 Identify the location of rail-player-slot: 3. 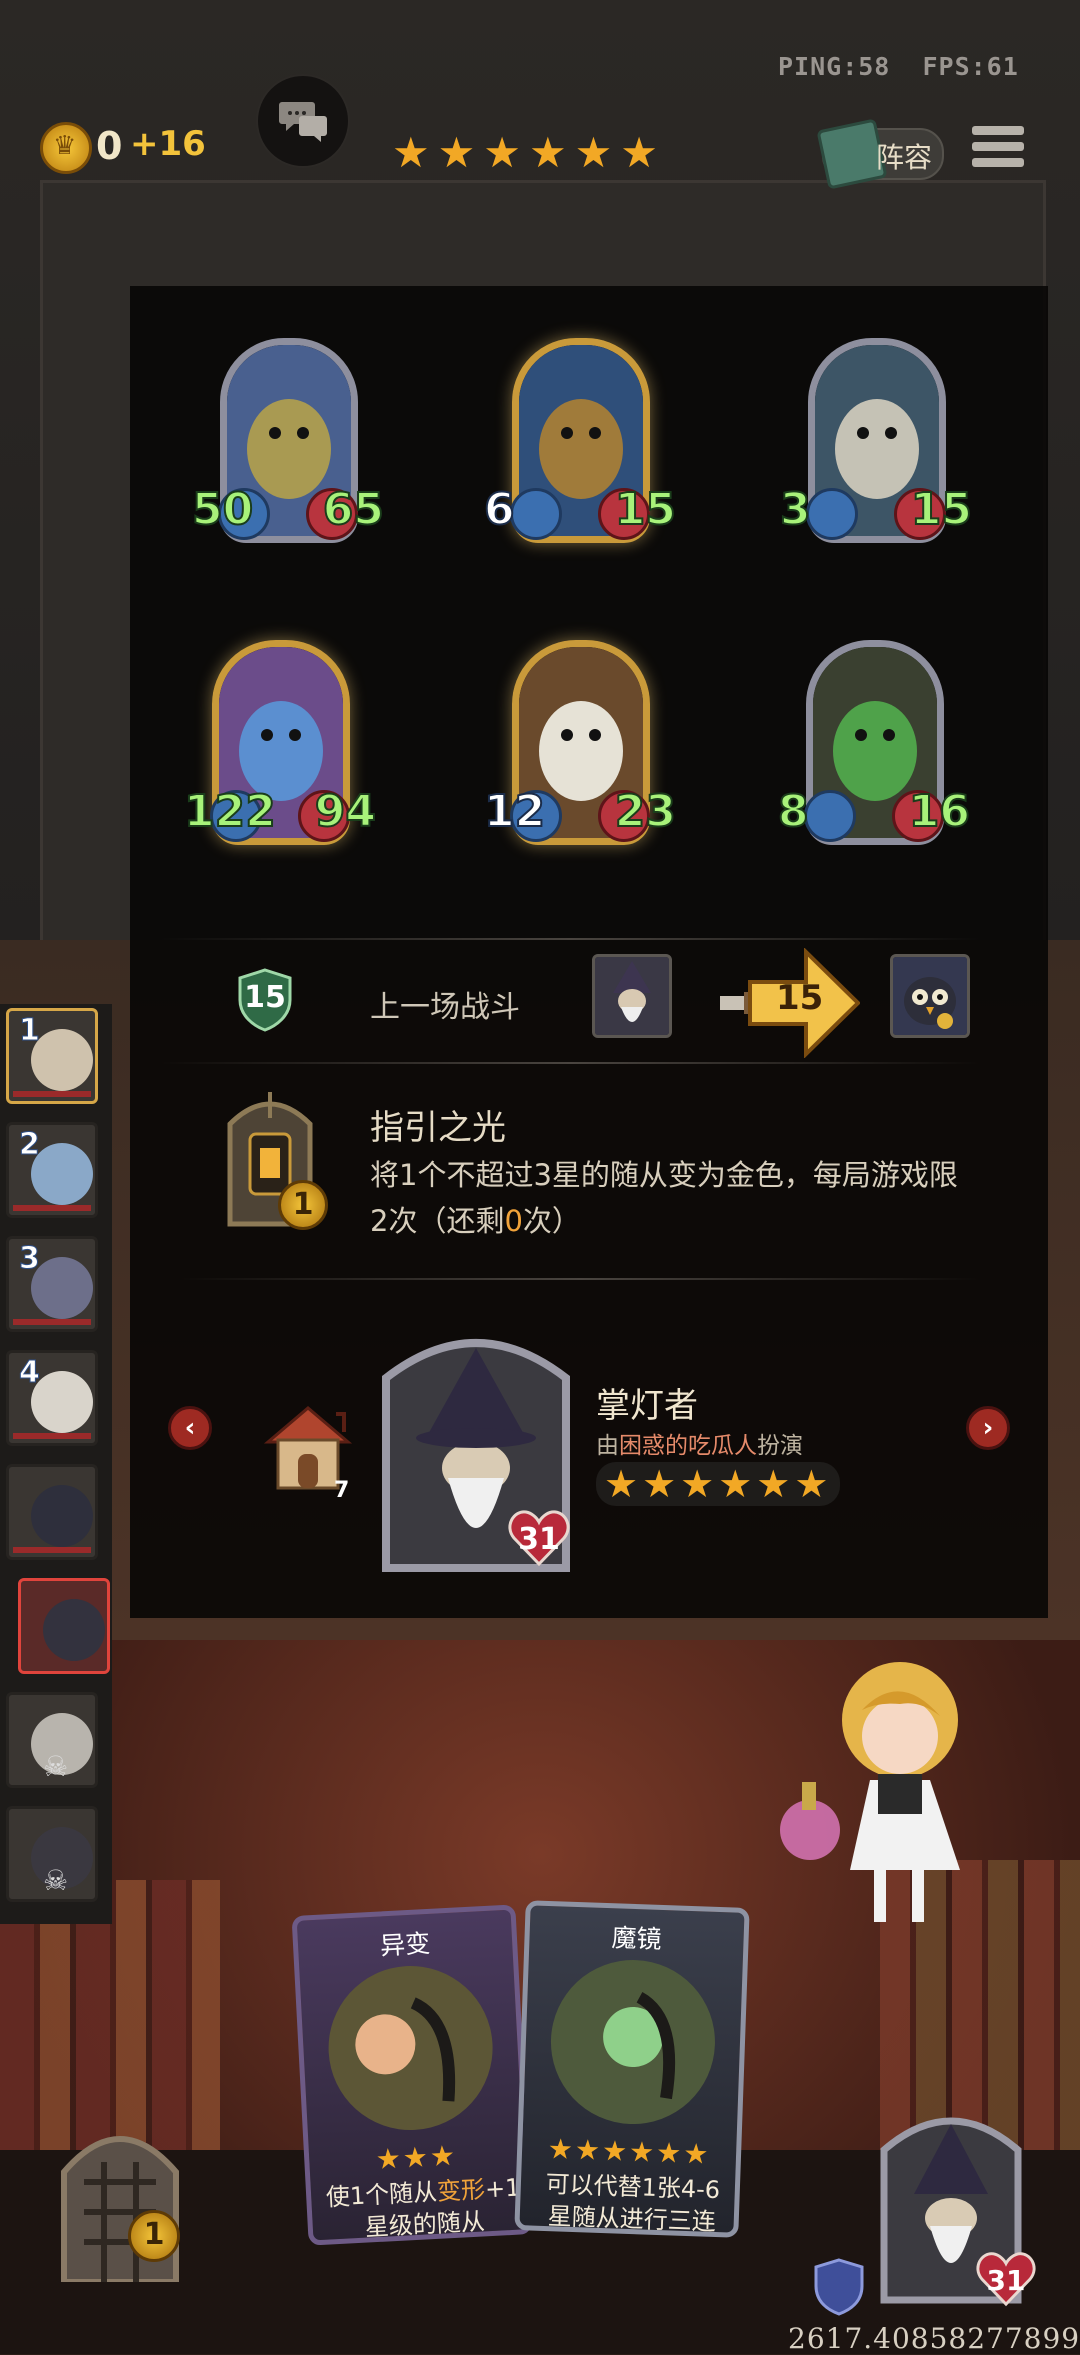
(52, 1284).